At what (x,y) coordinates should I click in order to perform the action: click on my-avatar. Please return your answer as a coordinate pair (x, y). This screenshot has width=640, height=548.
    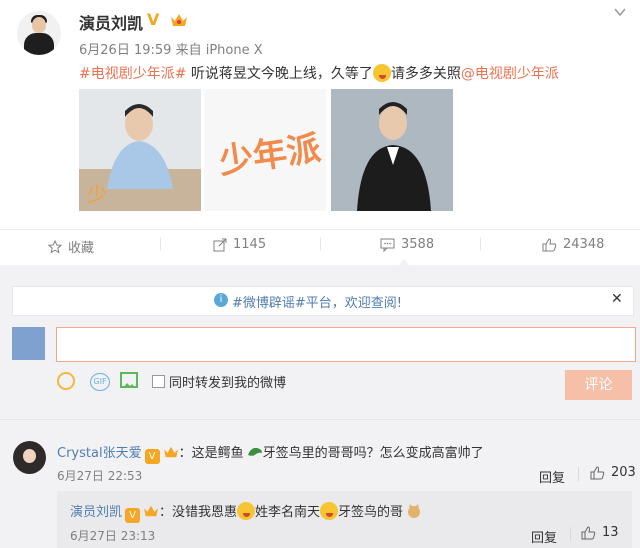
    Looking at the image, I should click on (28, 343).